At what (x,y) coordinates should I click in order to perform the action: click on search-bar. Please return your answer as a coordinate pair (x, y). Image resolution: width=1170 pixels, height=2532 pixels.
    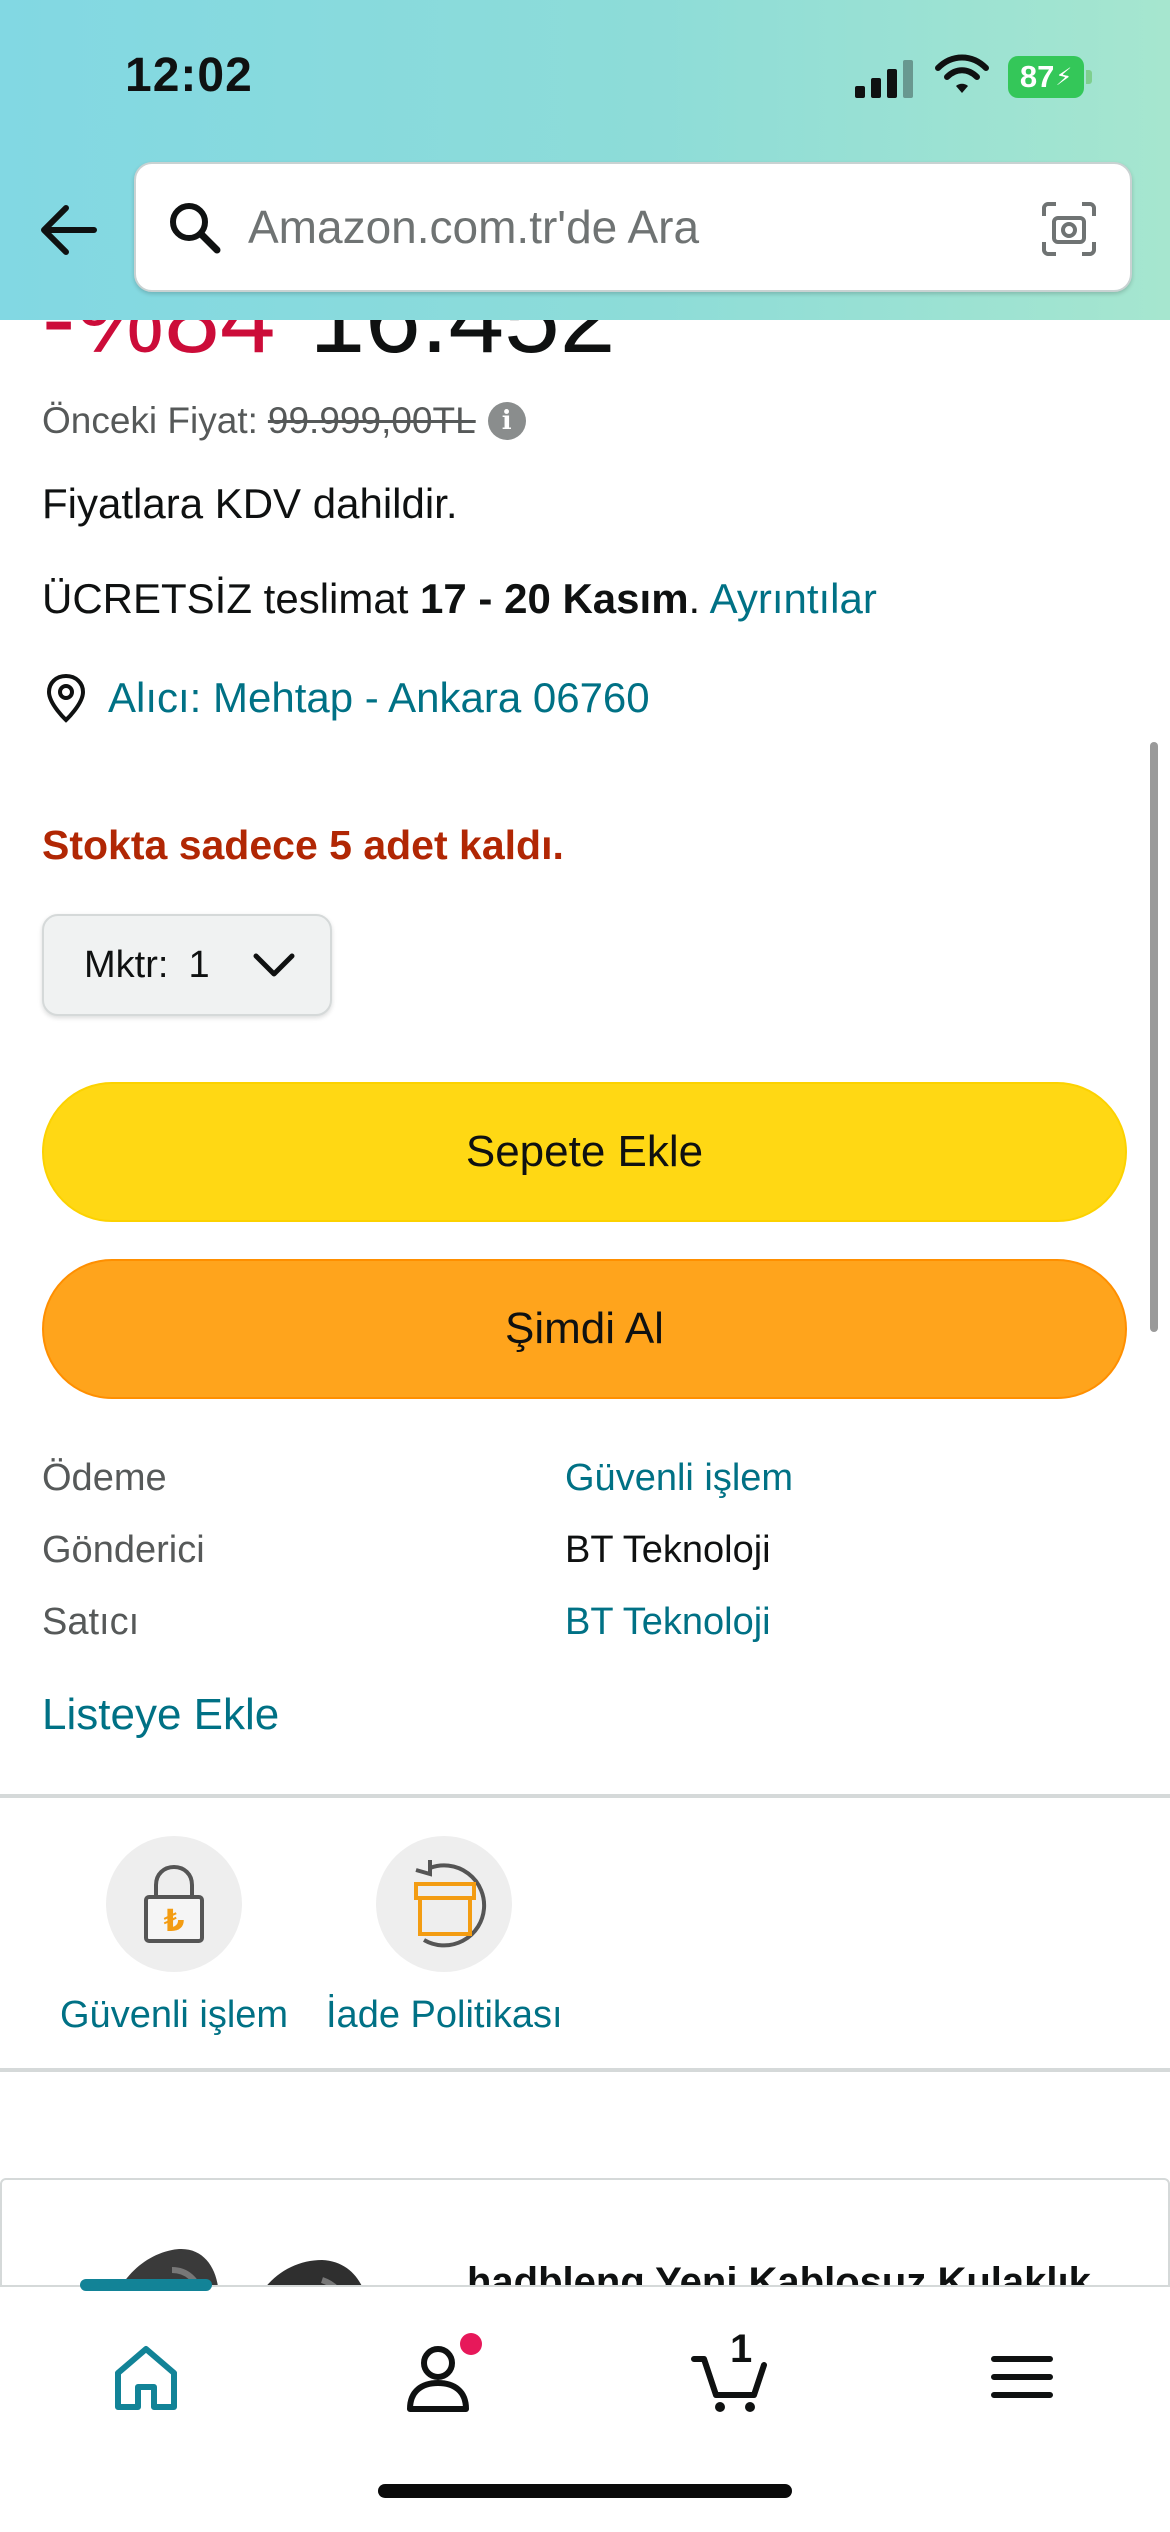
    Looking at the image, I should click on (633, 227).